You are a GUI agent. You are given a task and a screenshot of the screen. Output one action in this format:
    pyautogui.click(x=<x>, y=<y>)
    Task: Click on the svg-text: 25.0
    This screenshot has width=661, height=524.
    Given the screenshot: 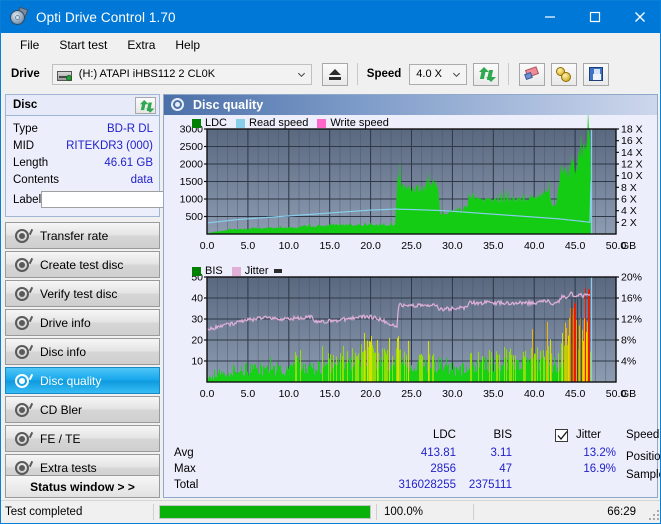 What is the action you would take?
    pyautogui.click(x=411, y=394)
    